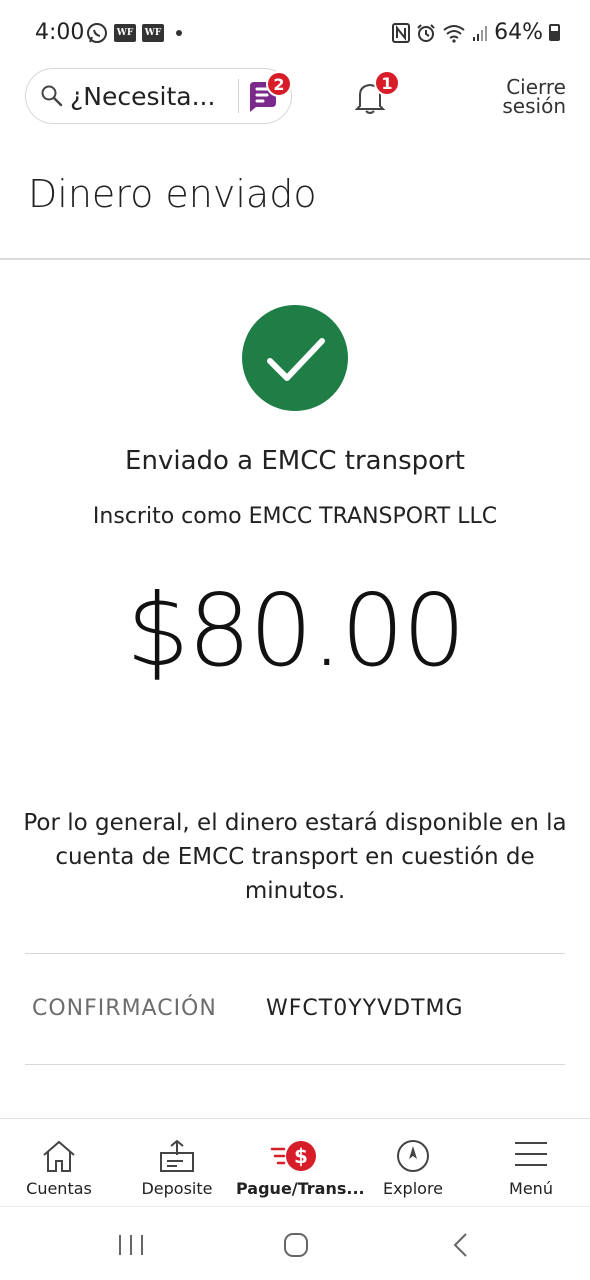 The image size is (590, 1280). I want to click on nav-menu-label: Menú, so click(531, 1188).